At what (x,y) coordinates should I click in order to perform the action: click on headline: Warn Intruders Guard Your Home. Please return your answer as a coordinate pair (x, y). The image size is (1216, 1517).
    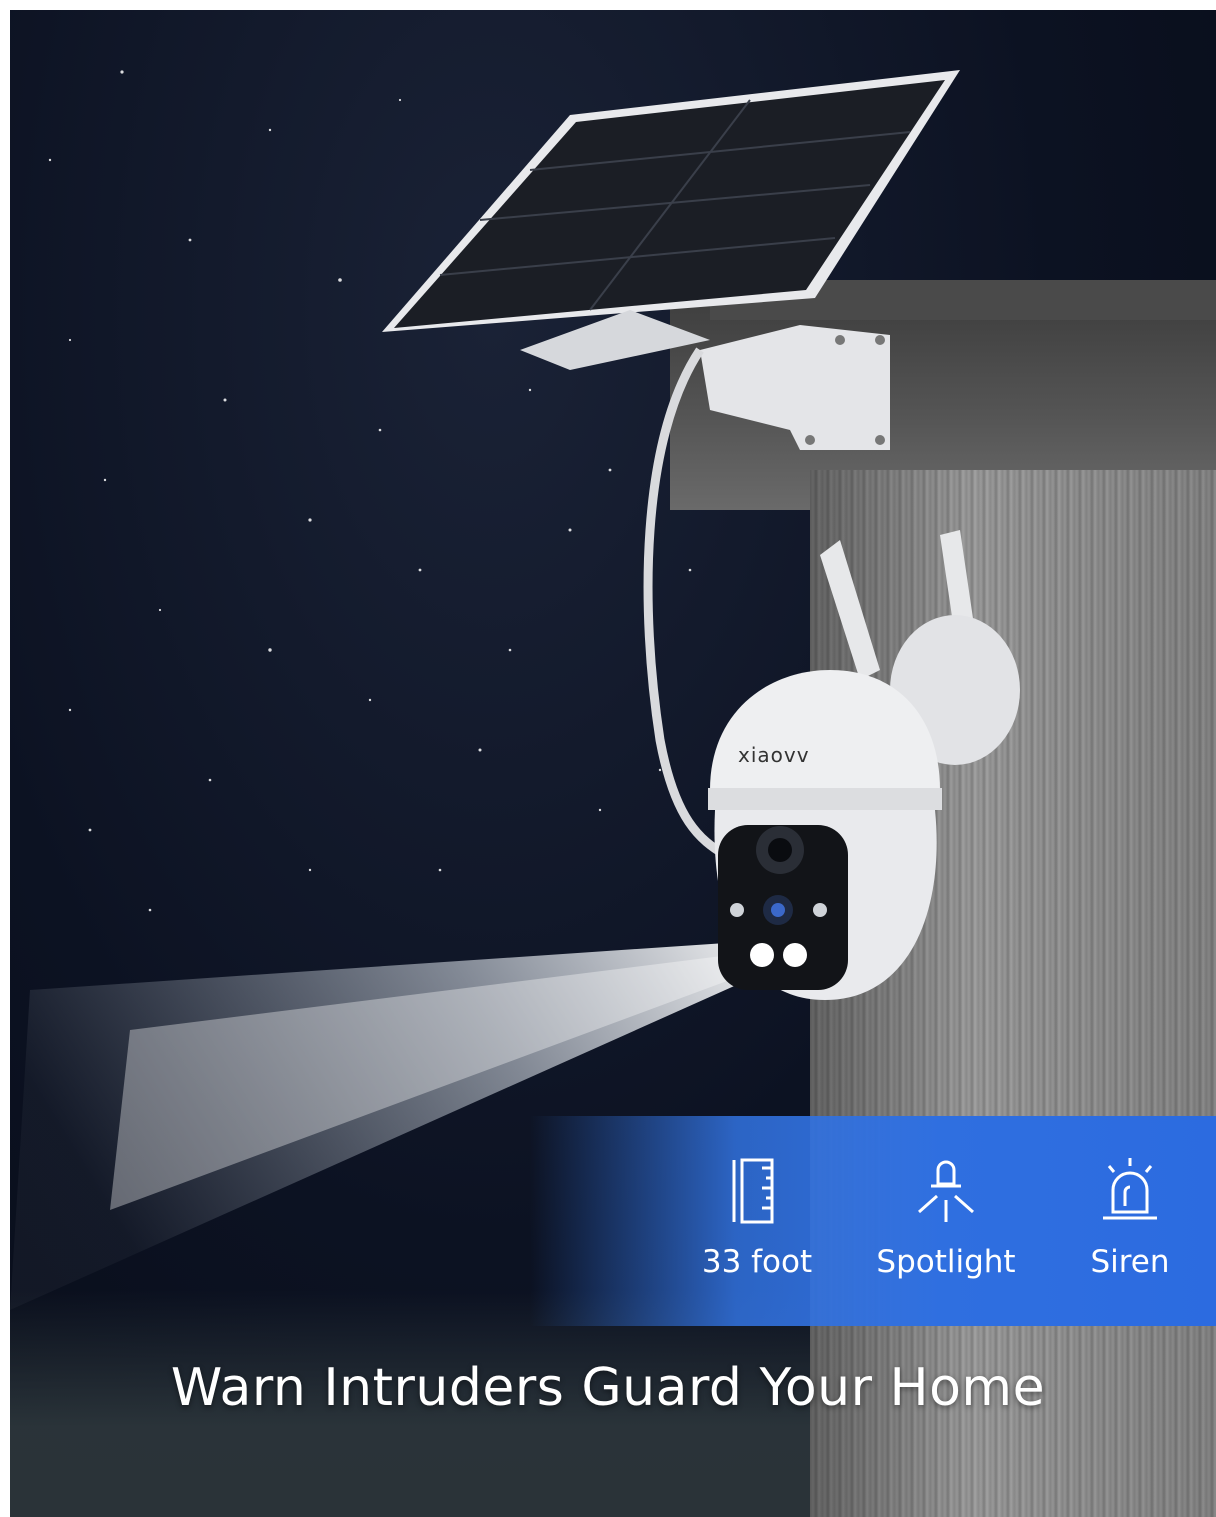
    Looking at the image, I should click on (608, 1388).